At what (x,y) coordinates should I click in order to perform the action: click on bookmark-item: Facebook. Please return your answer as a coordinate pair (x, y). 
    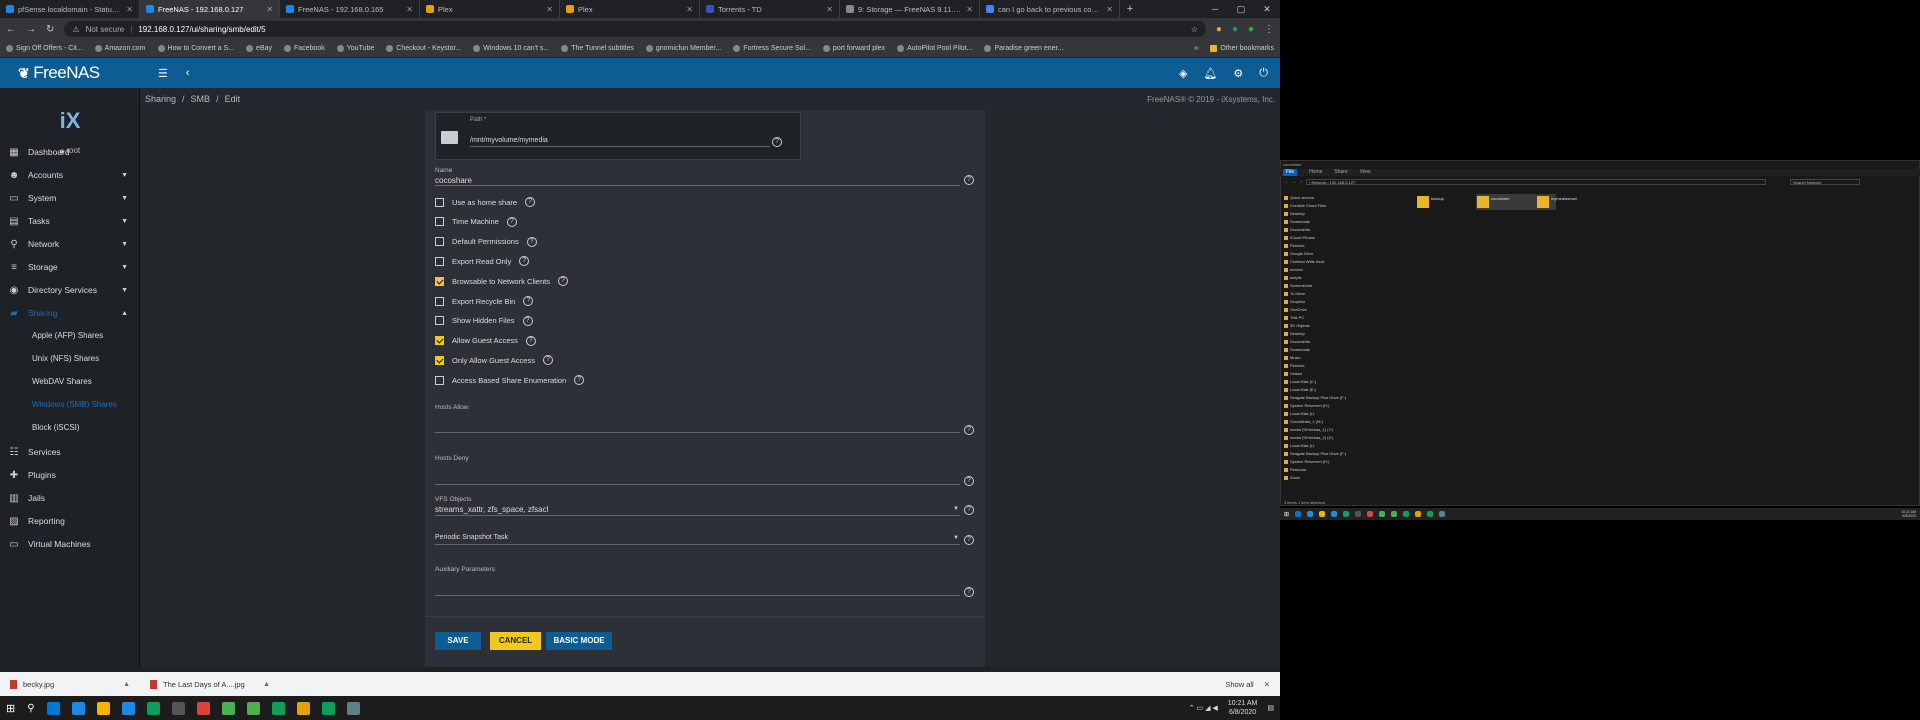
    Looking at the image, I should click on (304, 48).